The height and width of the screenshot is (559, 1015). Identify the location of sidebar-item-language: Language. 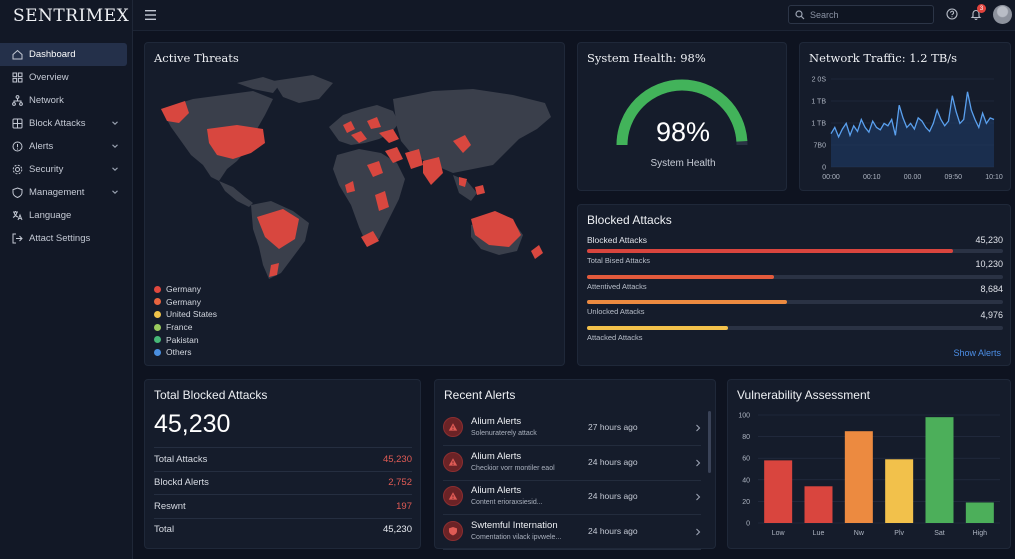
(66, 215).